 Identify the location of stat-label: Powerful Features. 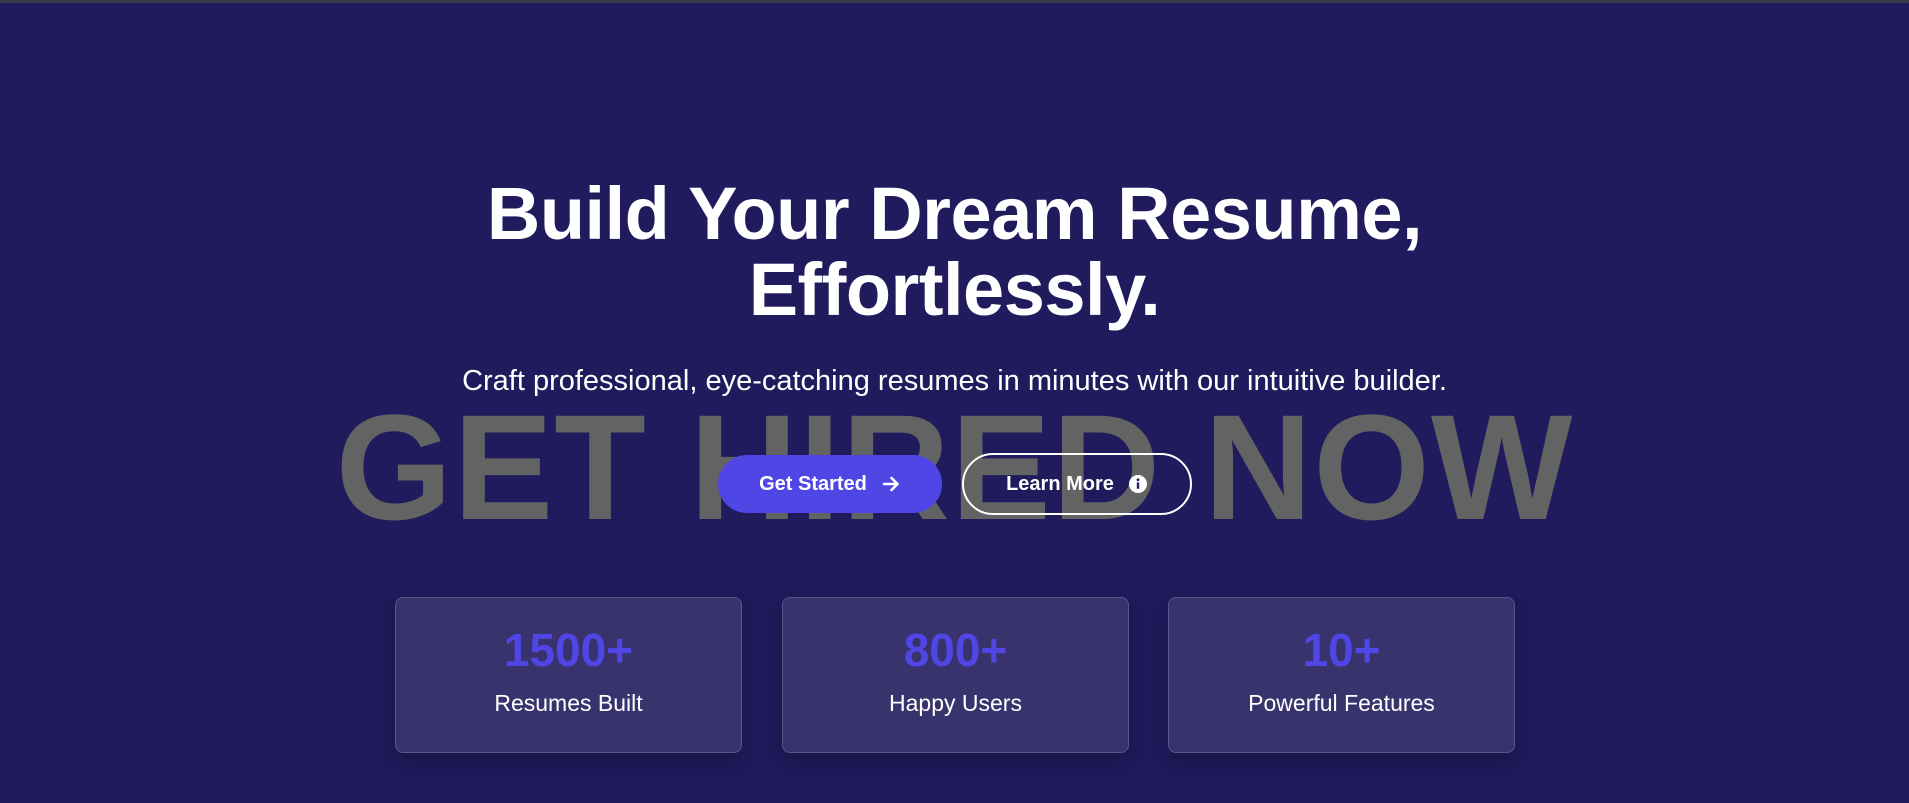
(1341, 703).